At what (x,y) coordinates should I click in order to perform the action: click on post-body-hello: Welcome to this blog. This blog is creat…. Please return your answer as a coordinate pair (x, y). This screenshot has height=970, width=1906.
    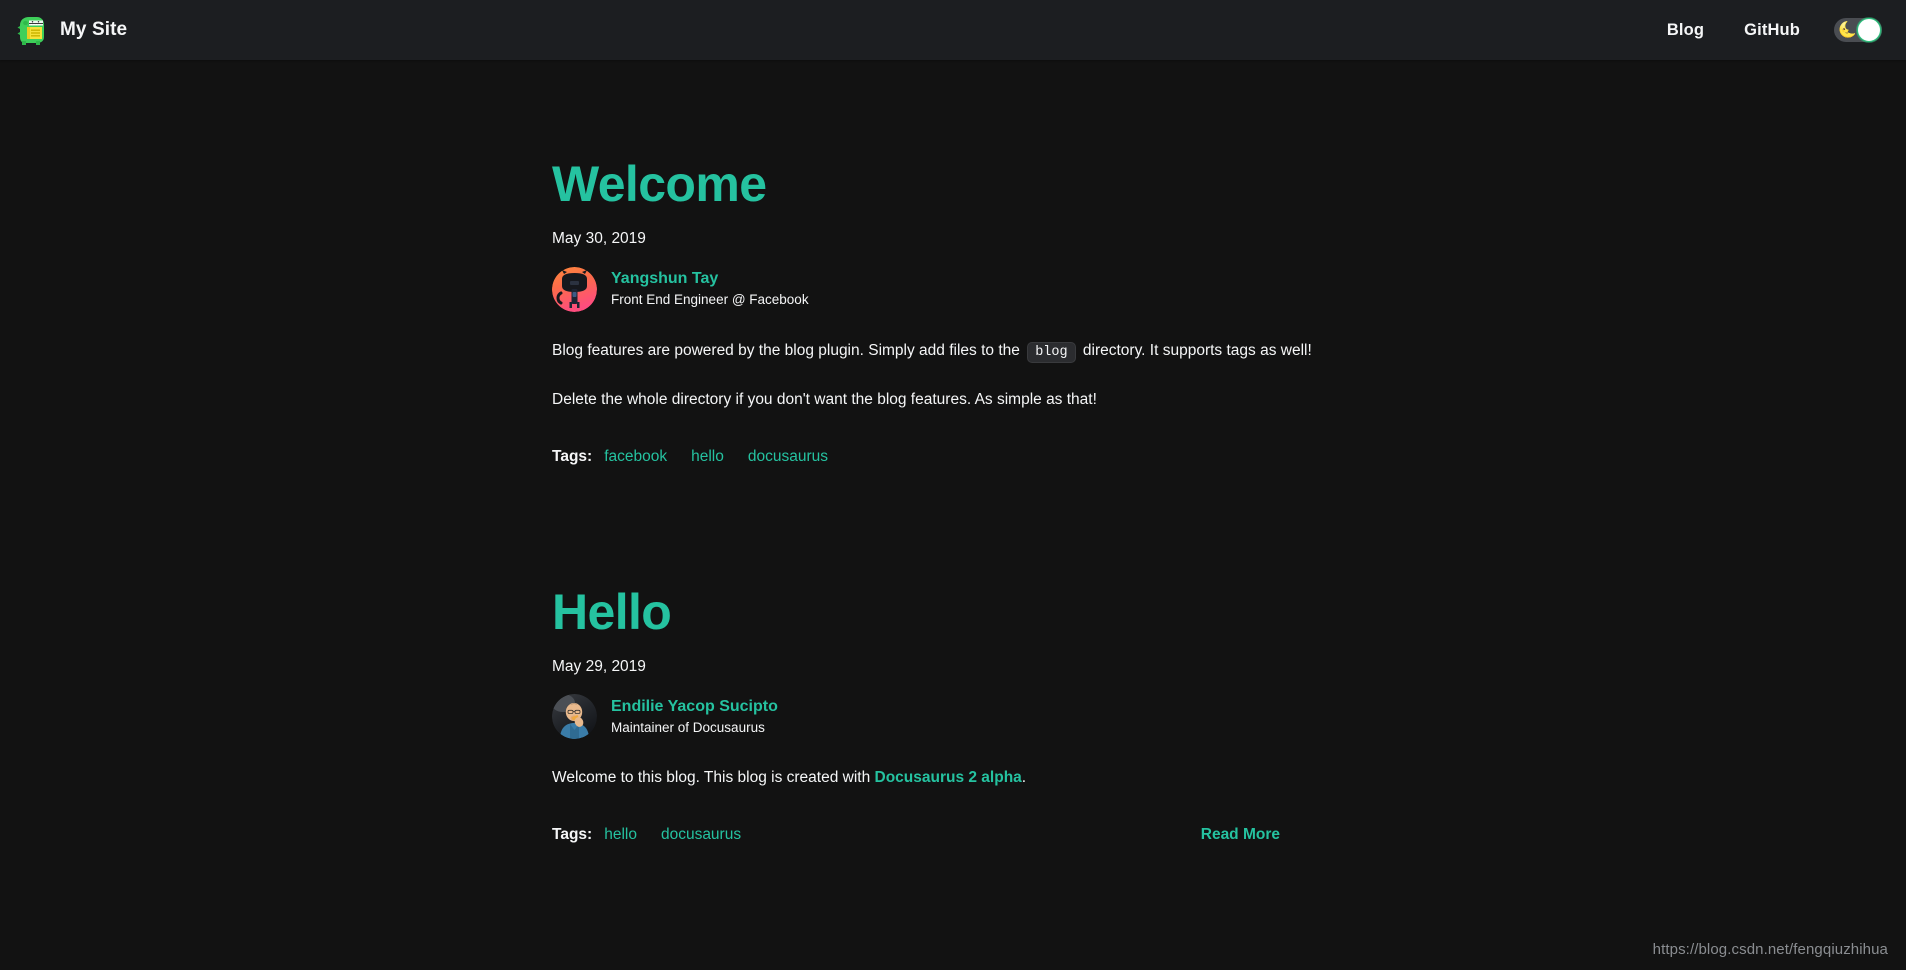
    Looking at the image, I should click on (957, 778).